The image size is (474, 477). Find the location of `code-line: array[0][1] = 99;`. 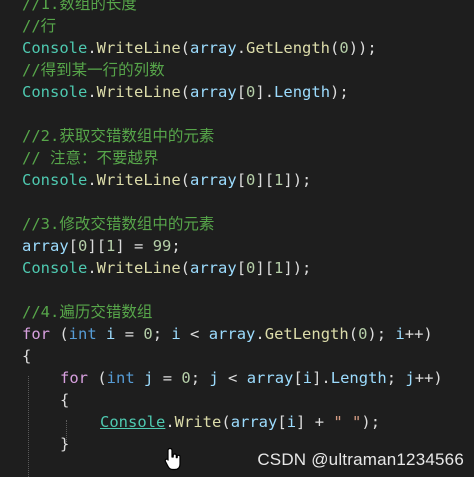

code-line: array[0][1] = 99; is located at coordinates (101, 246).